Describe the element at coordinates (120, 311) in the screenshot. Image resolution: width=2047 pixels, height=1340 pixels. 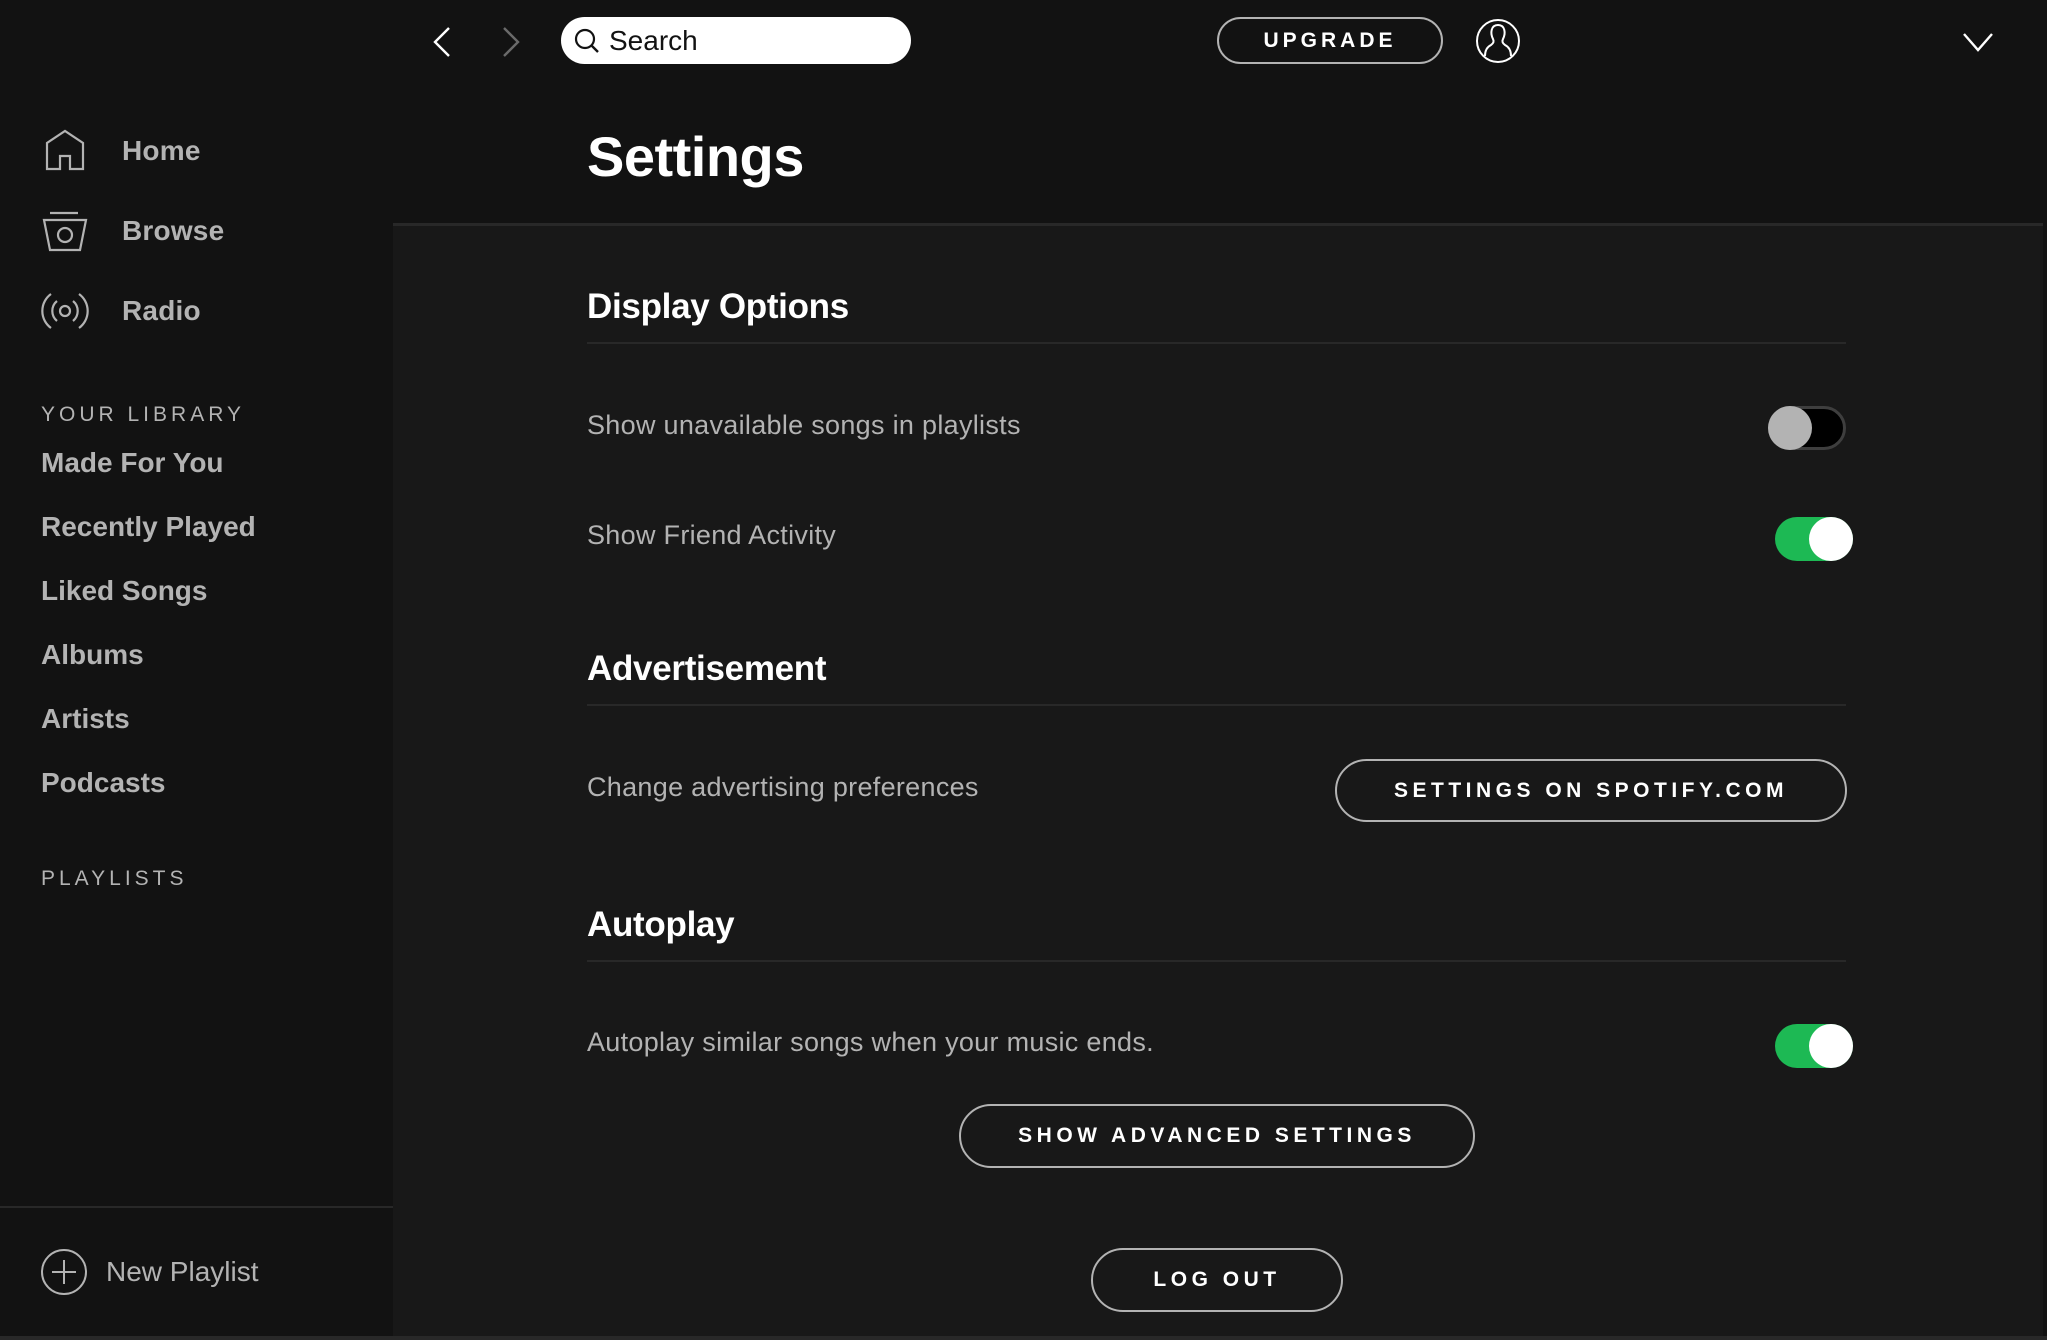
I see `sidebar-item-radio: Radio` at that location.